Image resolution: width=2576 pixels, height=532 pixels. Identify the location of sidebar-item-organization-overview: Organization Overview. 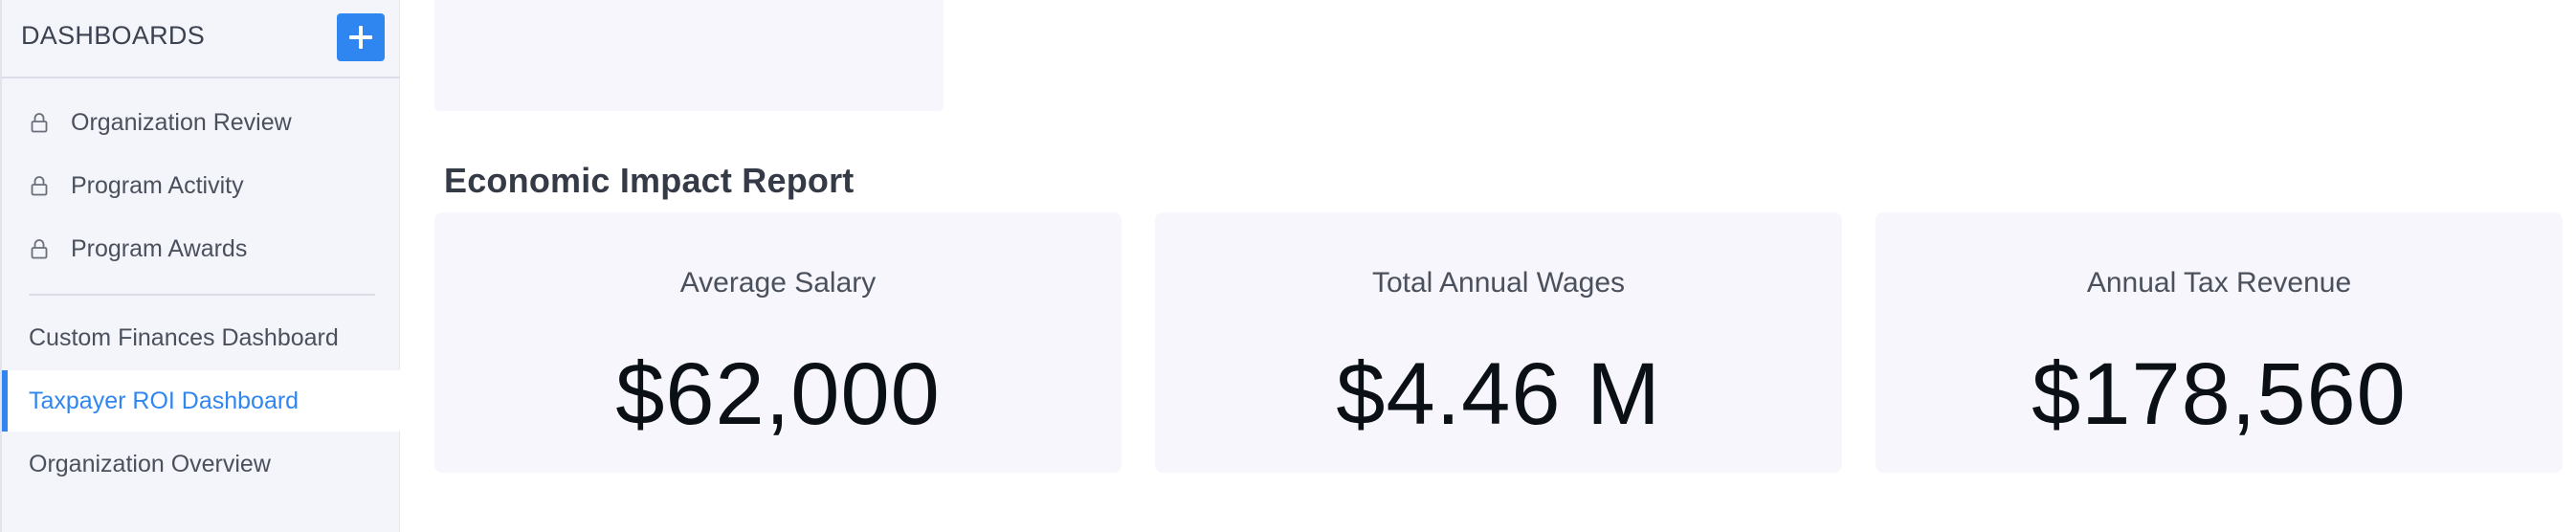
(201, 464).